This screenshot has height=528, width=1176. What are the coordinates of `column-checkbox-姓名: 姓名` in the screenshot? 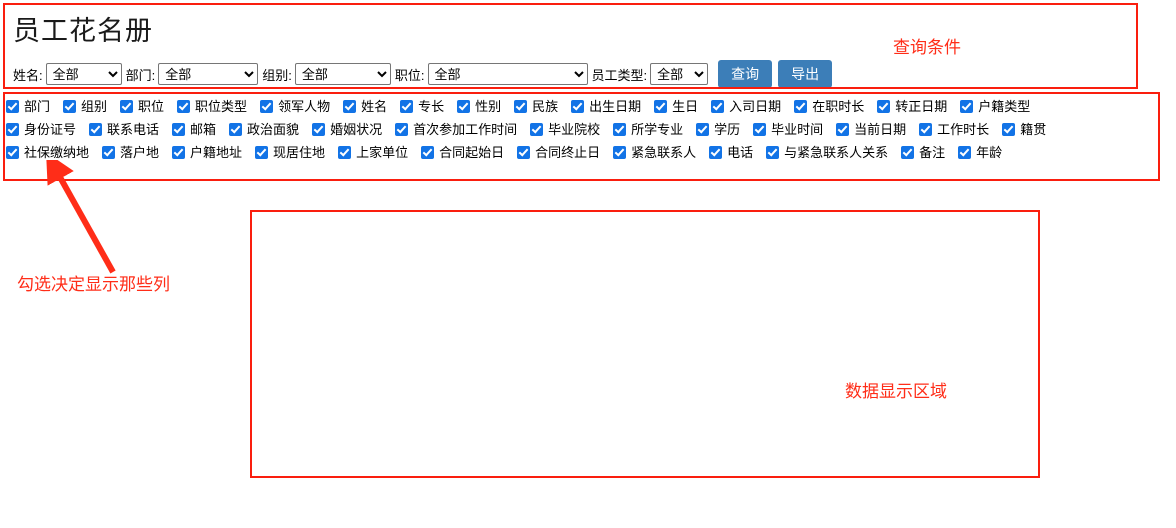 It's located at (365, 106).